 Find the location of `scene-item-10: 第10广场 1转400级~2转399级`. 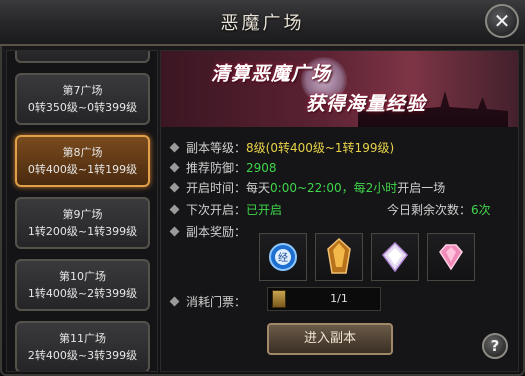

scene-item-10: 第10广场 1转400级~2转399级 is located at coordinates (82, 285).